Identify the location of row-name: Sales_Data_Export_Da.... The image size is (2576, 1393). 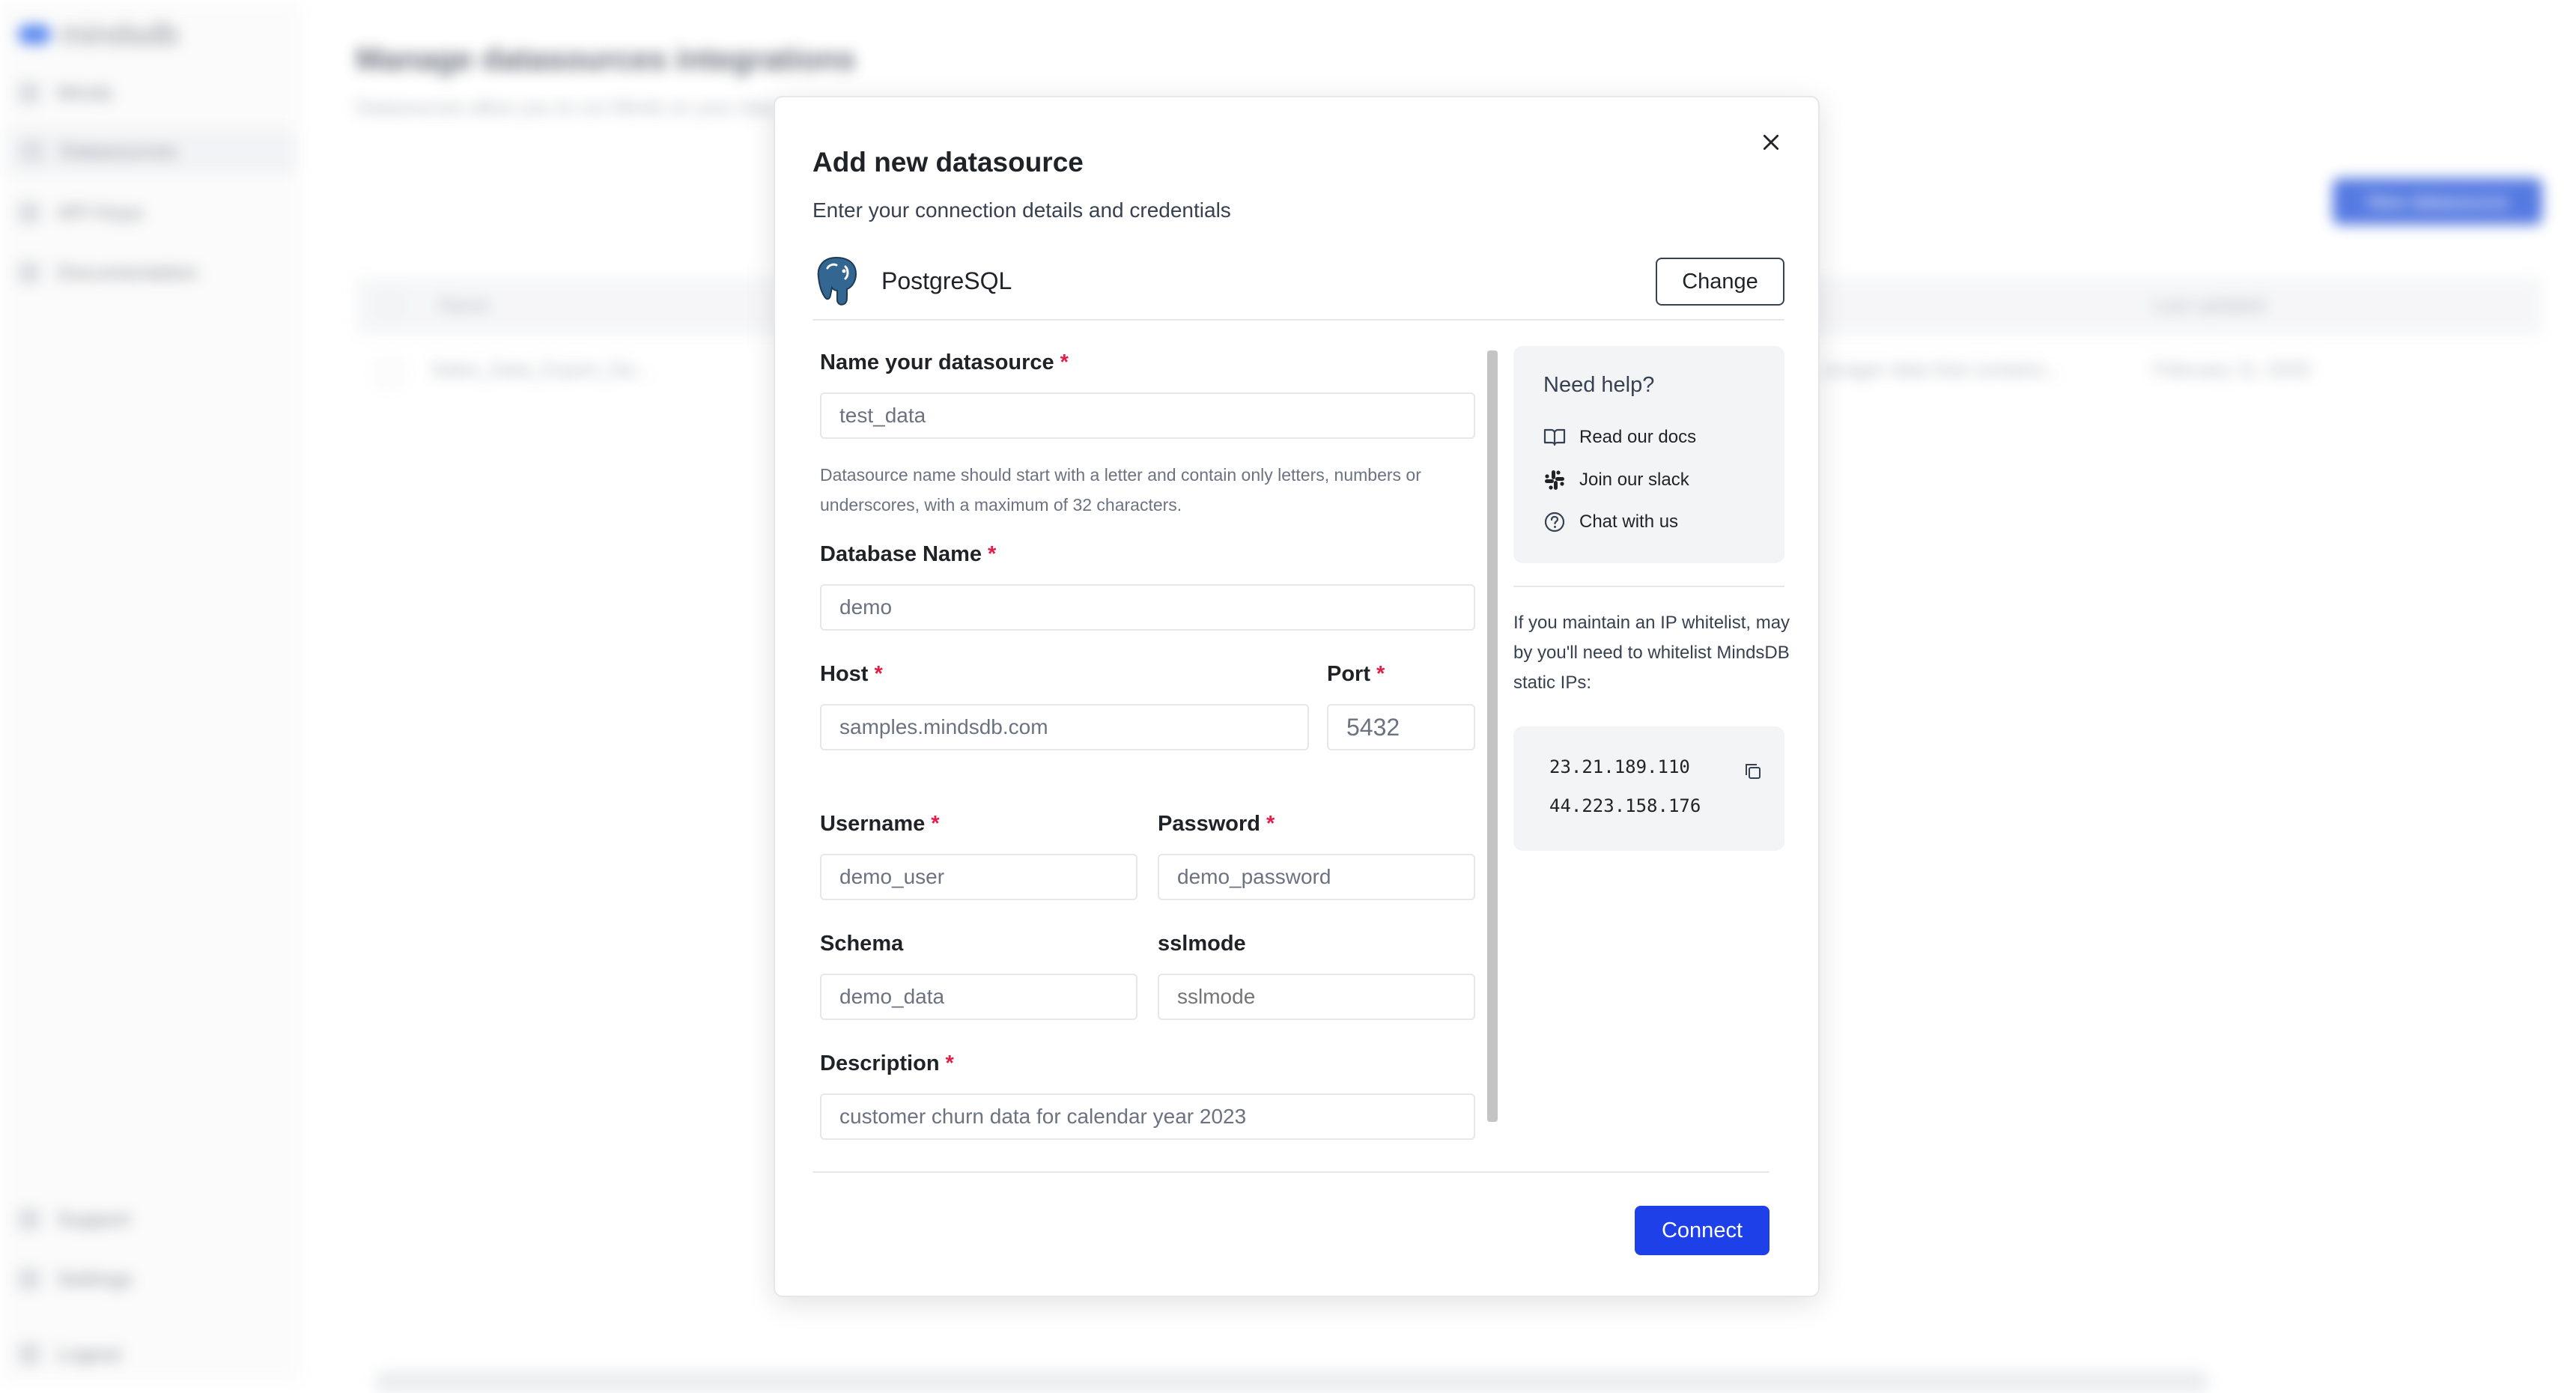
(541, 369).